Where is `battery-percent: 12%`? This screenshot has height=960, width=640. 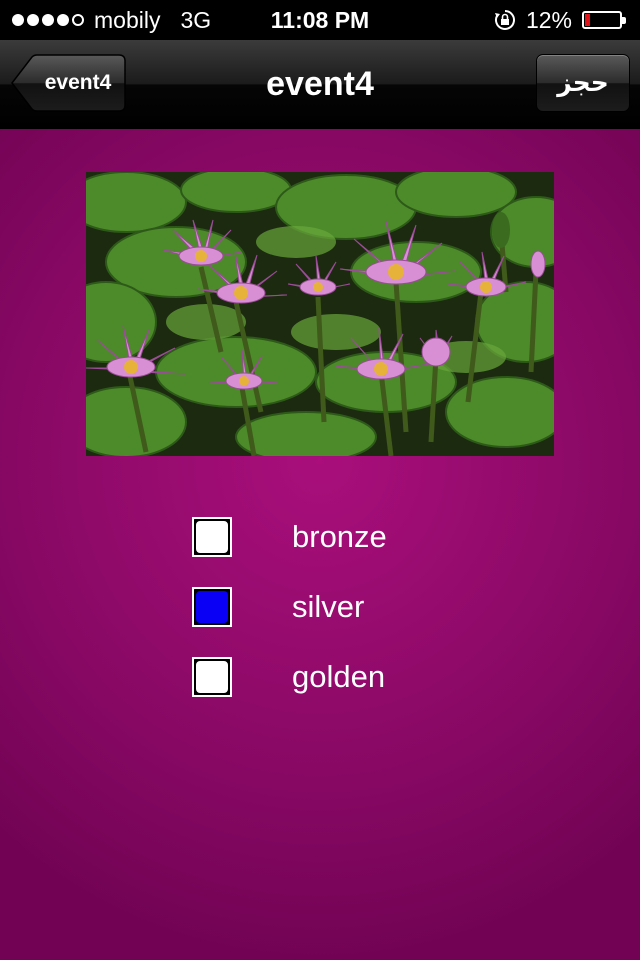
battery-percent: 12% is located at coordinates (548, 19).